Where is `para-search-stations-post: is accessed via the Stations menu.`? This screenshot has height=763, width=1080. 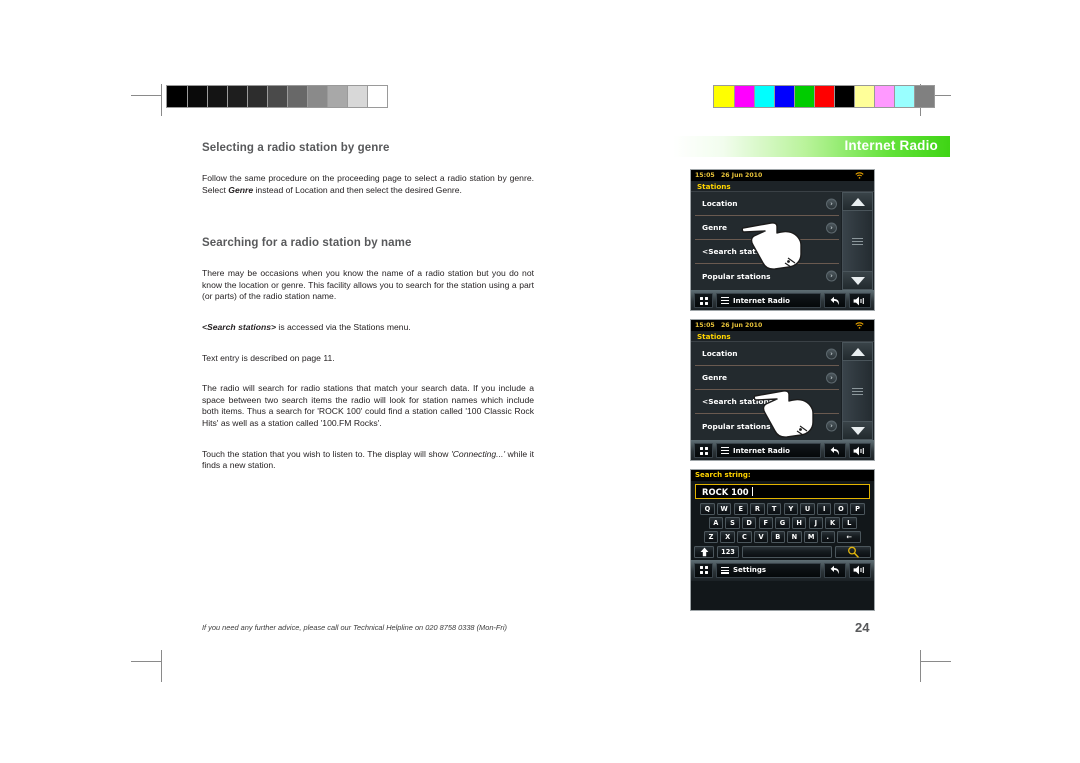 para-search-stations-post: is accessed via the Stations menu. is located at coordinates (343, 326).